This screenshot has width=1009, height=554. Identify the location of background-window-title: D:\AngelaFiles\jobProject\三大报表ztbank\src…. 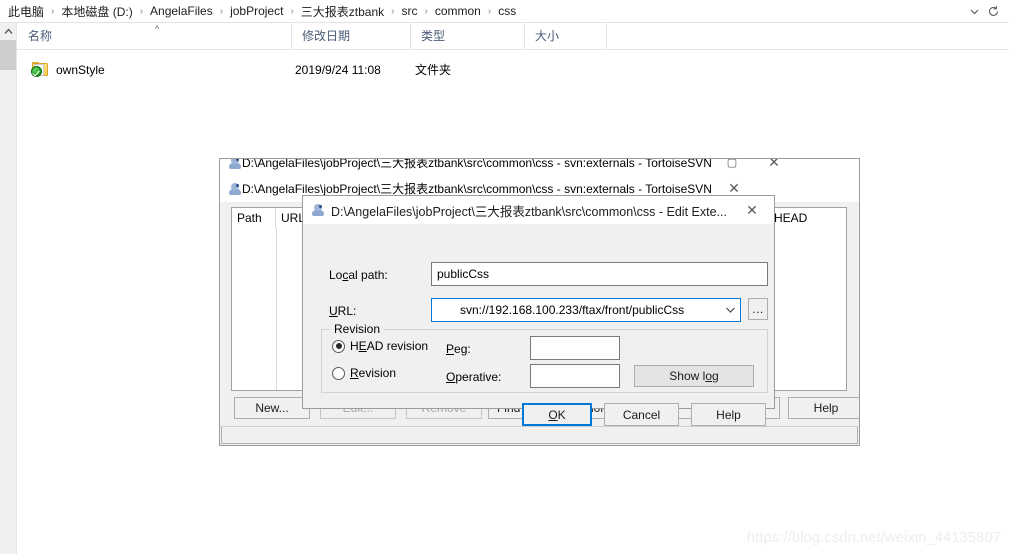
(477, 164).